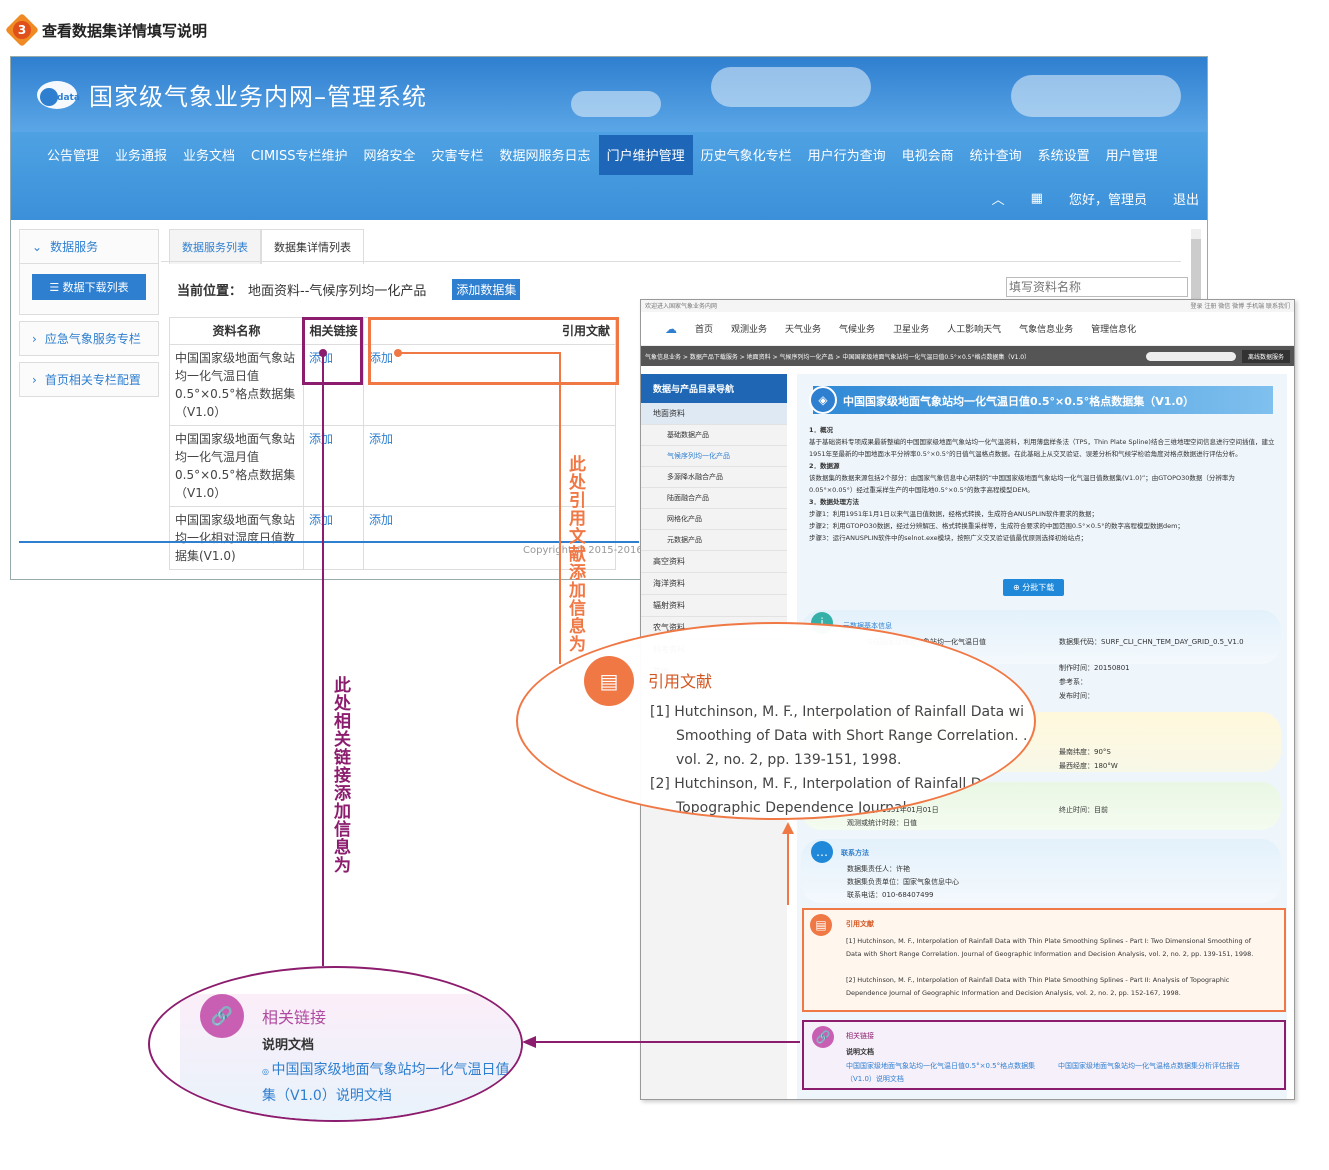 This screenshot has width=1329, height=1170. What do you see at coordinates (680, 681) in the screenshot?
I see `citation-callout-title: 引用文献` at bounding box center [680, 681].